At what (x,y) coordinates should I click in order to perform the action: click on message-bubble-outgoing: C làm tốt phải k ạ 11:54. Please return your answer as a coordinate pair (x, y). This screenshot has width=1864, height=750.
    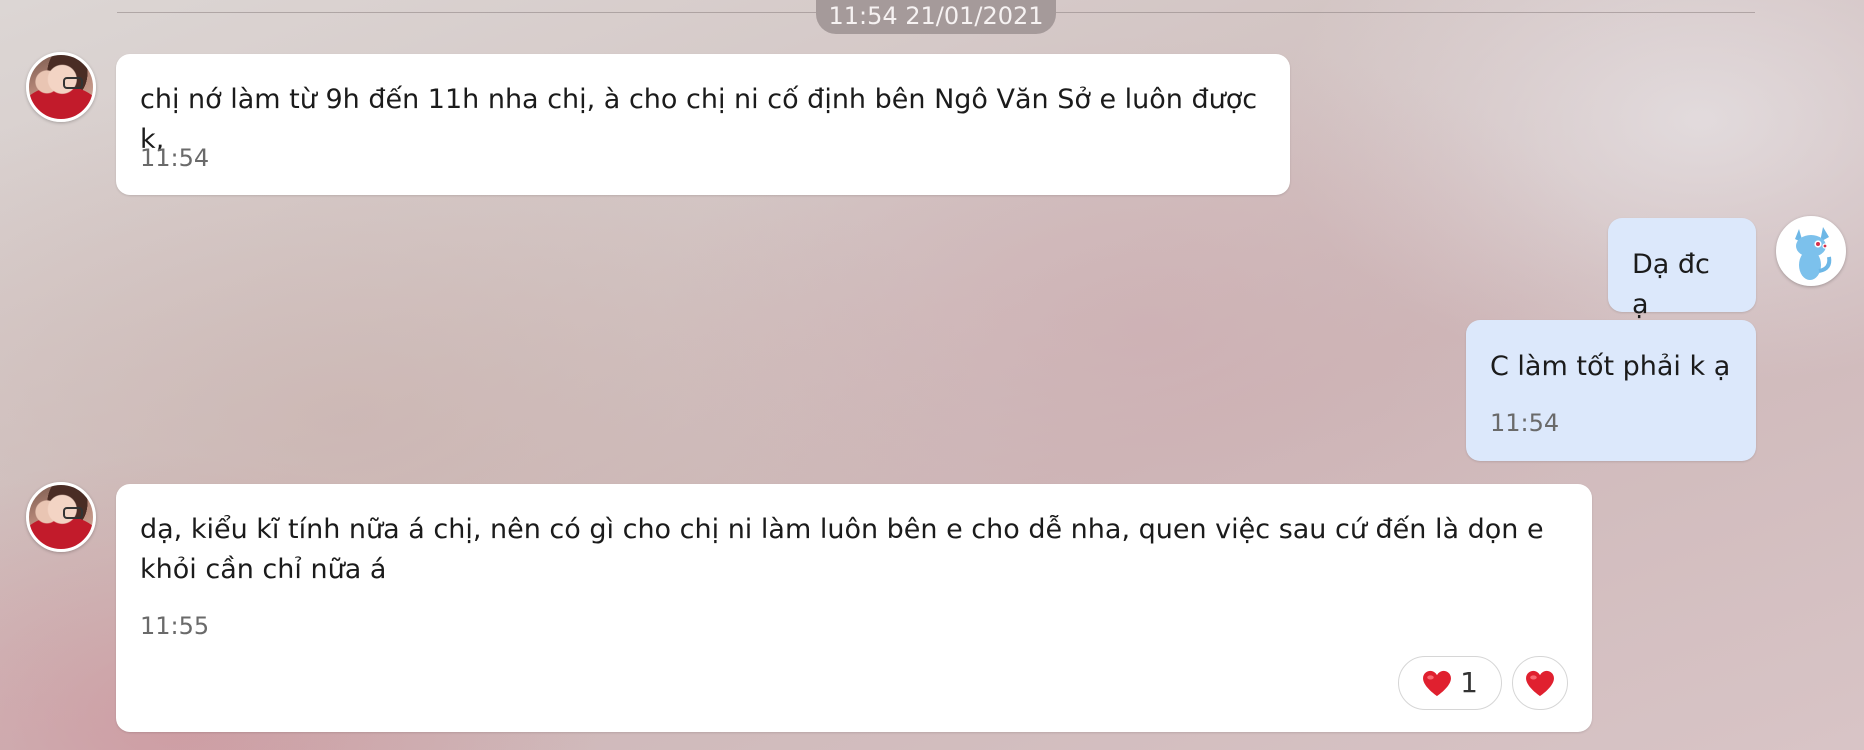
    Looking at the image, I should click on (1611, 390).